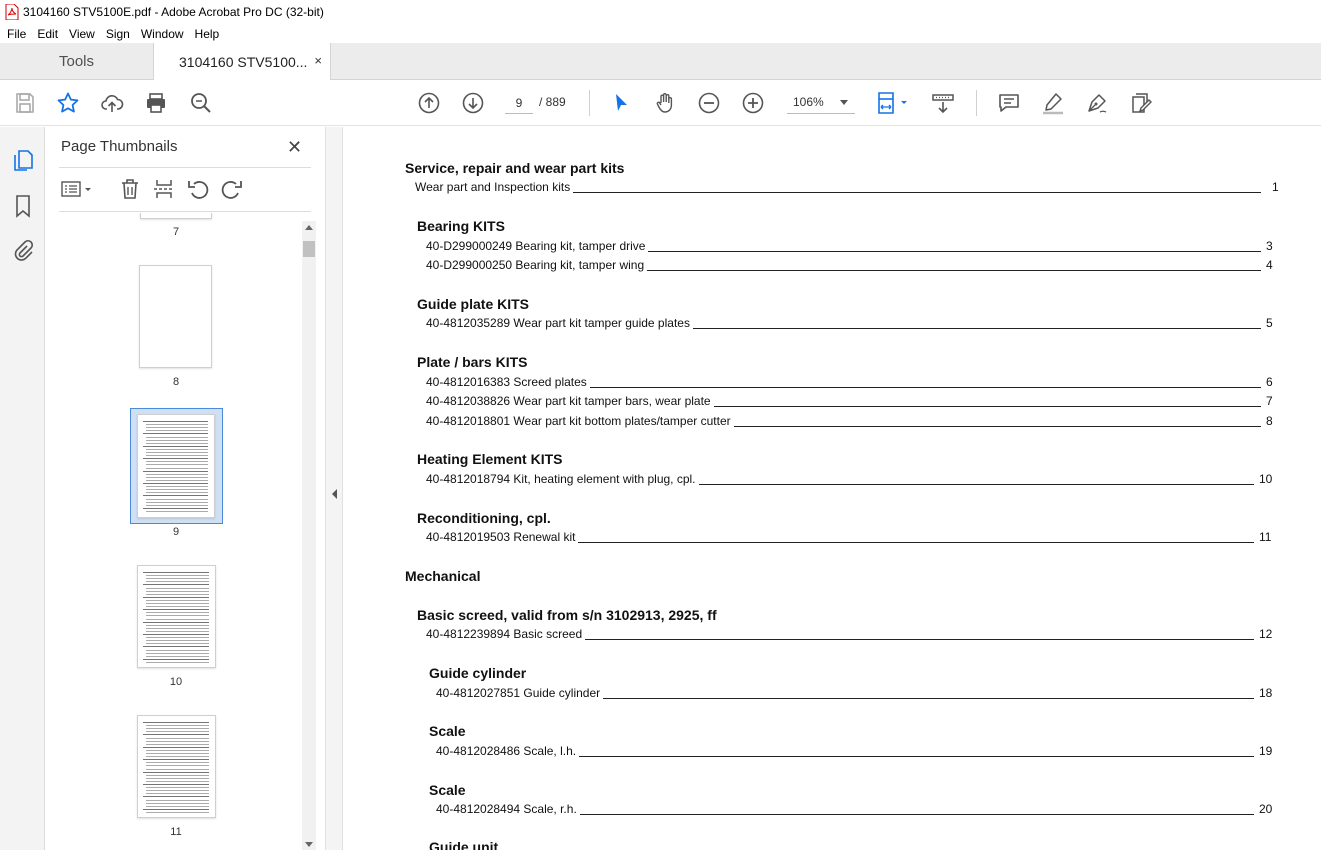 The image size is (1321, 850). I want to click on toc-entry: 40-4812019503 Renewal kit 11, so click(852, 538).